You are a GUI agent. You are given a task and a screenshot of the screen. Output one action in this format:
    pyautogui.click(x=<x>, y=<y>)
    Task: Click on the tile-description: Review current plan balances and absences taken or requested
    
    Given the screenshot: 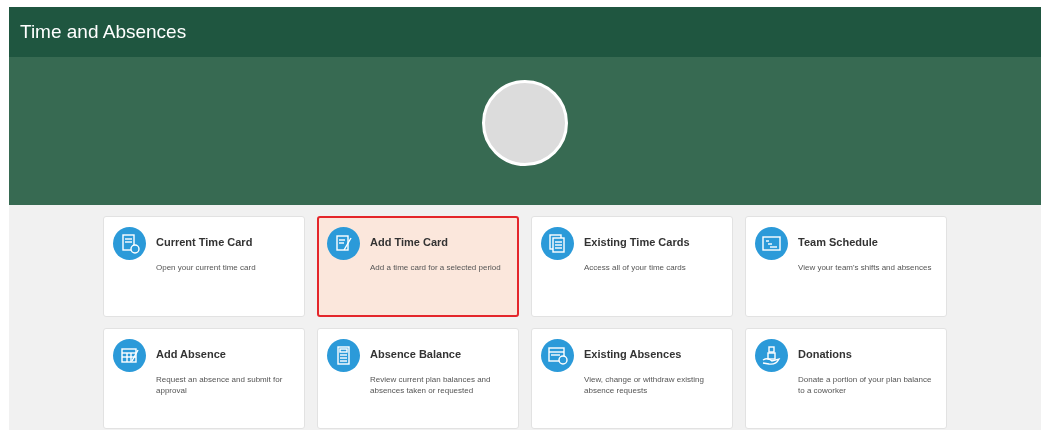 What is the action you would take?
    pyautogui.click(x=431, y=385)
    